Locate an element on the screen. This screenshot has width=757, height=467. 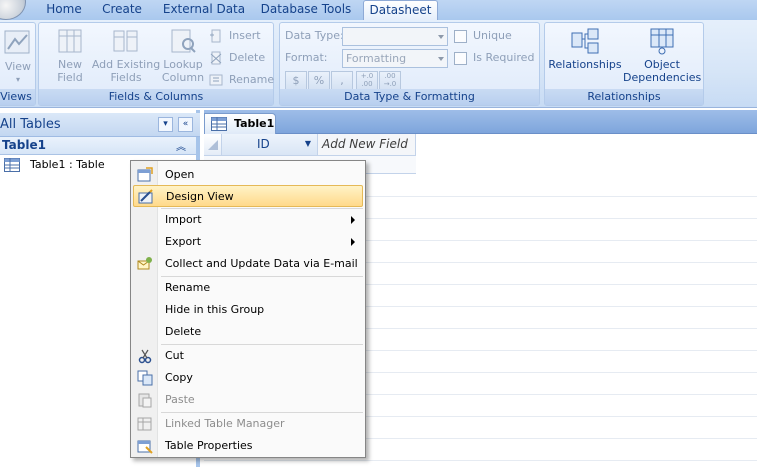
relationships-icon is located at coordinates (585, 41).